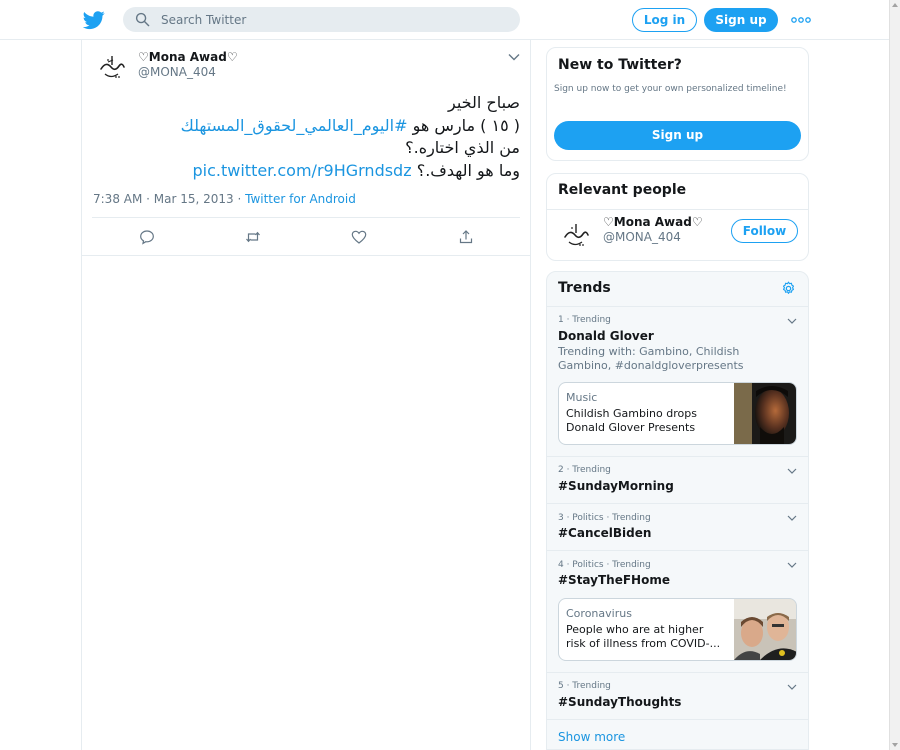 This screenshot has width=900, height=750. I want to click on news-headline-line: People who are at higher, so click(635, 629).